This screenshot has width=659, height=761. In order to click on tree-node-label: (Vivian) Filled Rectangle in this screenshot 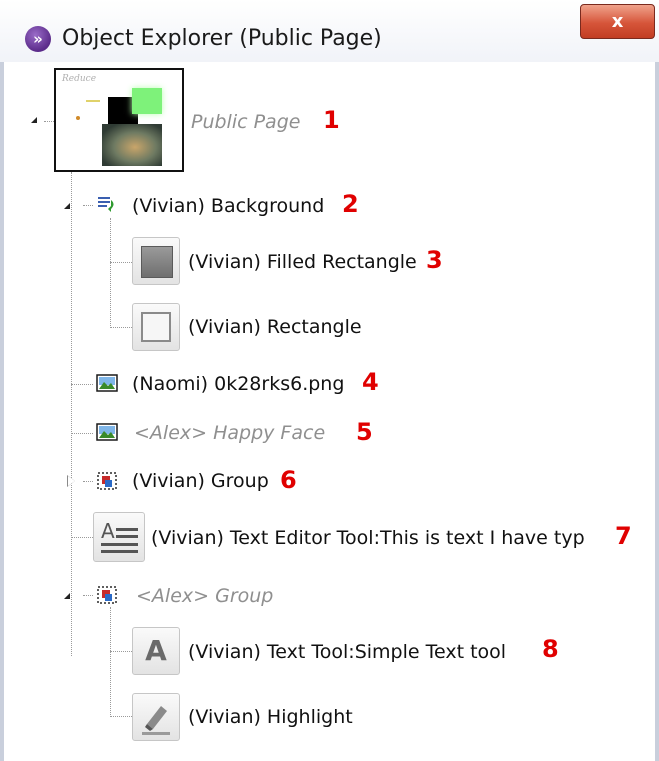, I will do `click(302, 262)`.